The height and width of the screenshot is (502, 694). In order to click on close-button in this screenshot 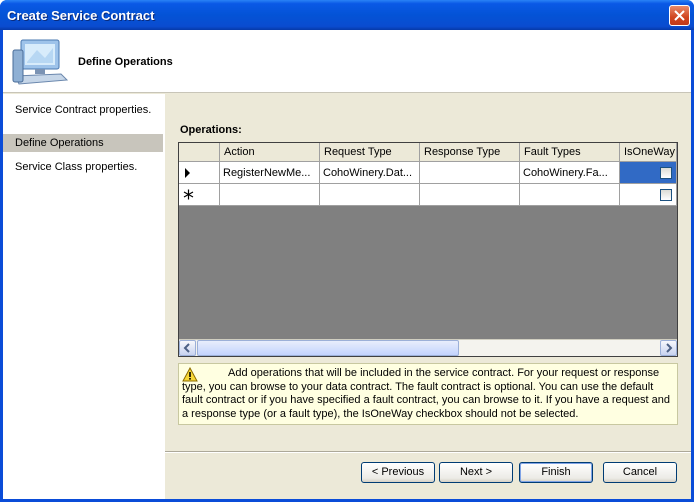, I will do `click(679, 15)`.